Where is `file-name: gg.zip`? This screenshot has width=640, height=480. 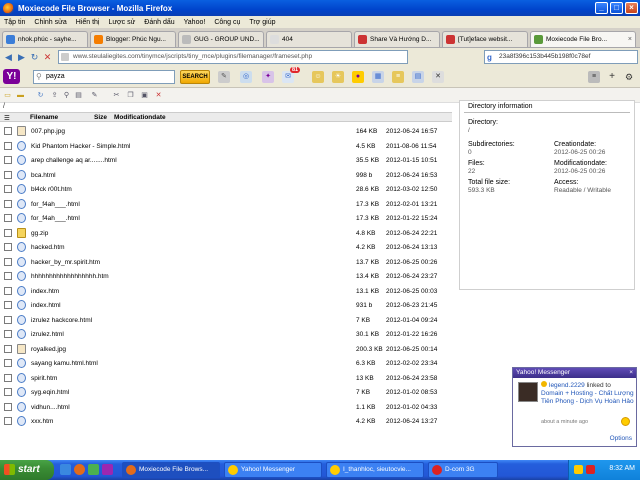 file-name: gg.zip is located at coordinates (39, 233).